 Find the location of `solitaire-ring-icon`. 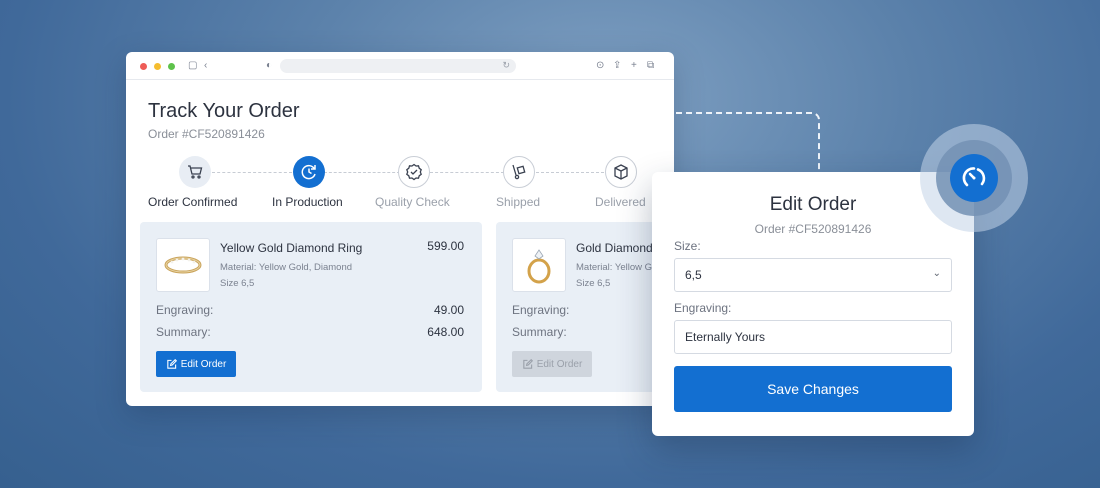

solitaire-ring-icon is located at coordinates (539, 265).